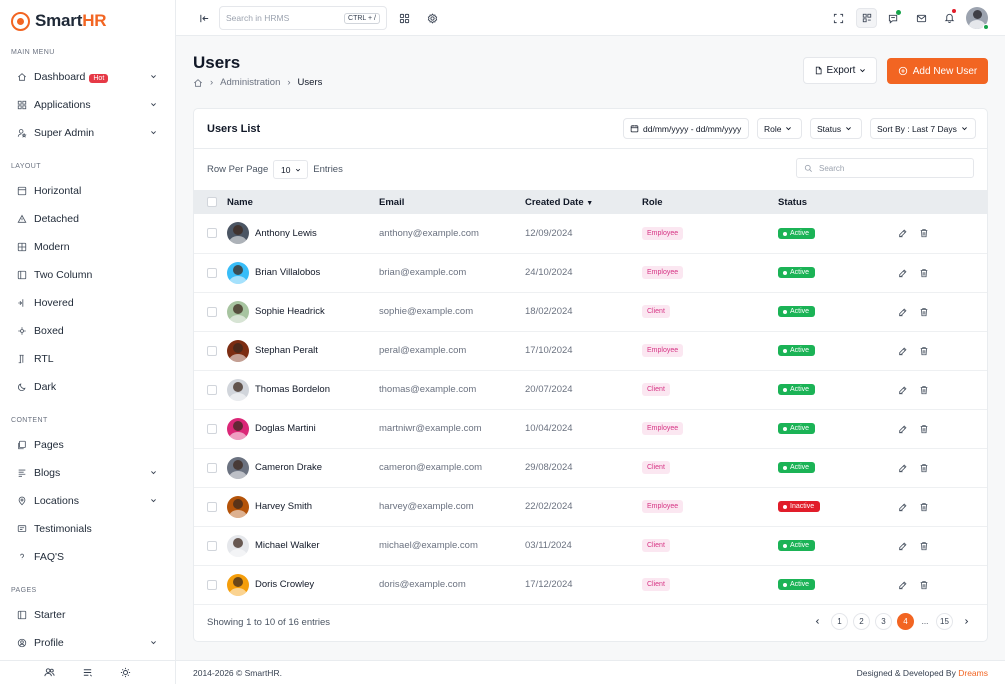 The image size is (1005, 684). I want to click on sidebar-item-two-column: Two Column, so click(87, 275).